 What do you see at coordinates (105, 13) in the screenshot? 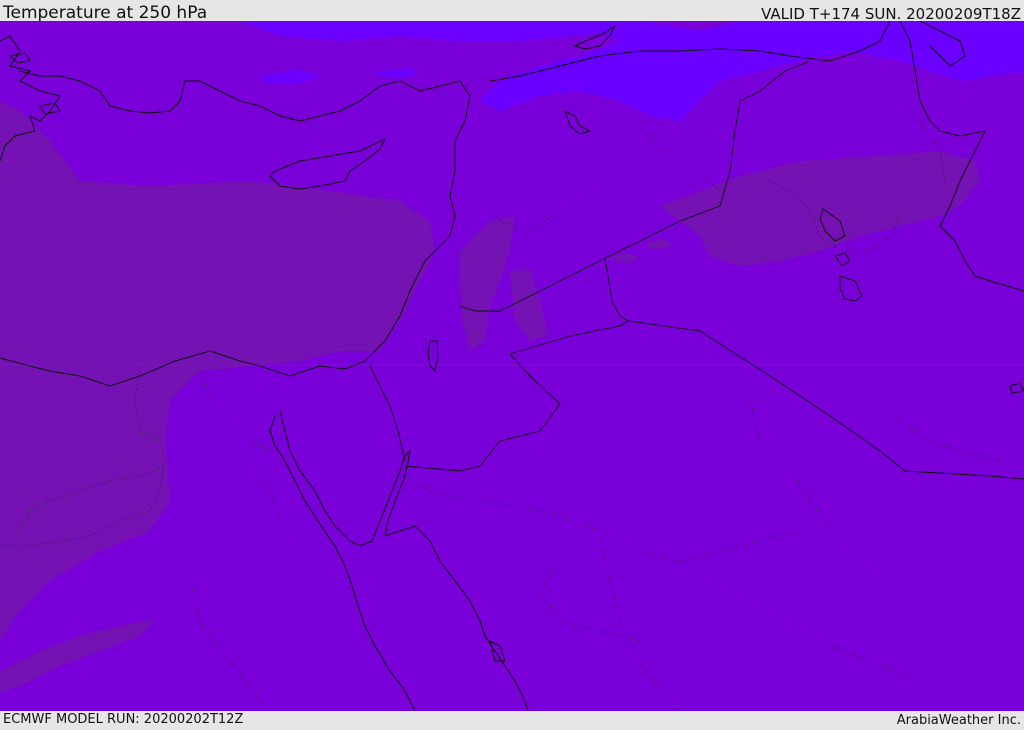
I see `map-title: Temperature at 250 hPa` at bounding box center [105, 13].